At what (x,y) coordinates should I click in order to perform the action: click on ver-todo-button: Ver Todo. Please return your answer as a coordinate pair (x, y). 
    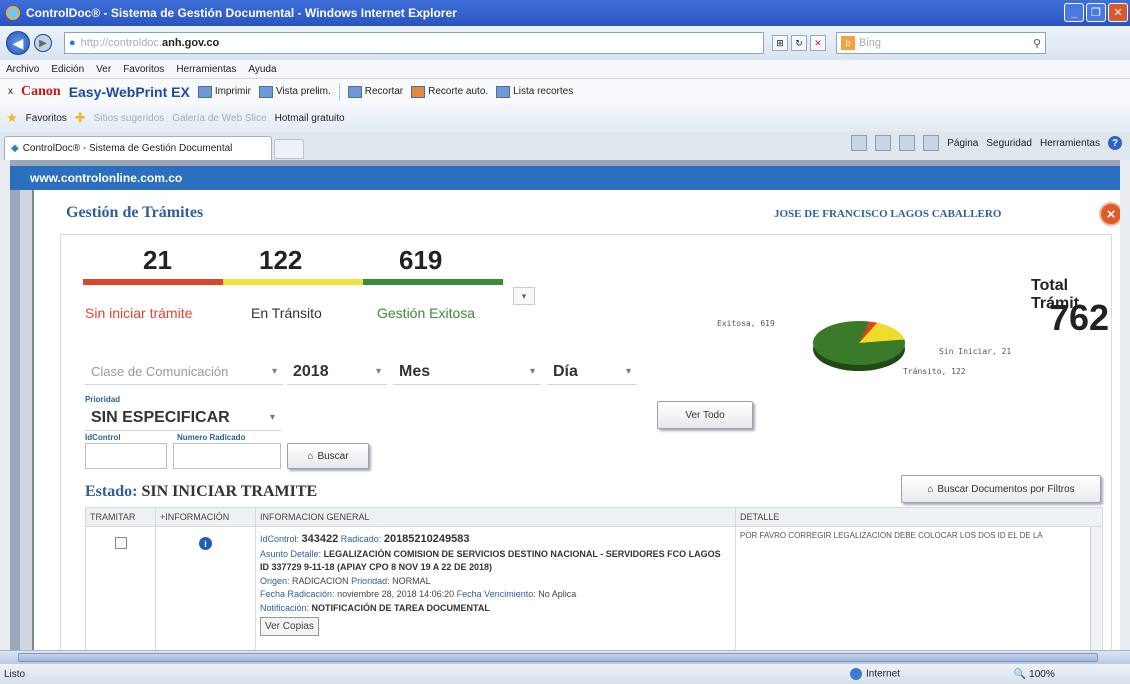
    Looking at the image, I should click on (705, 415).